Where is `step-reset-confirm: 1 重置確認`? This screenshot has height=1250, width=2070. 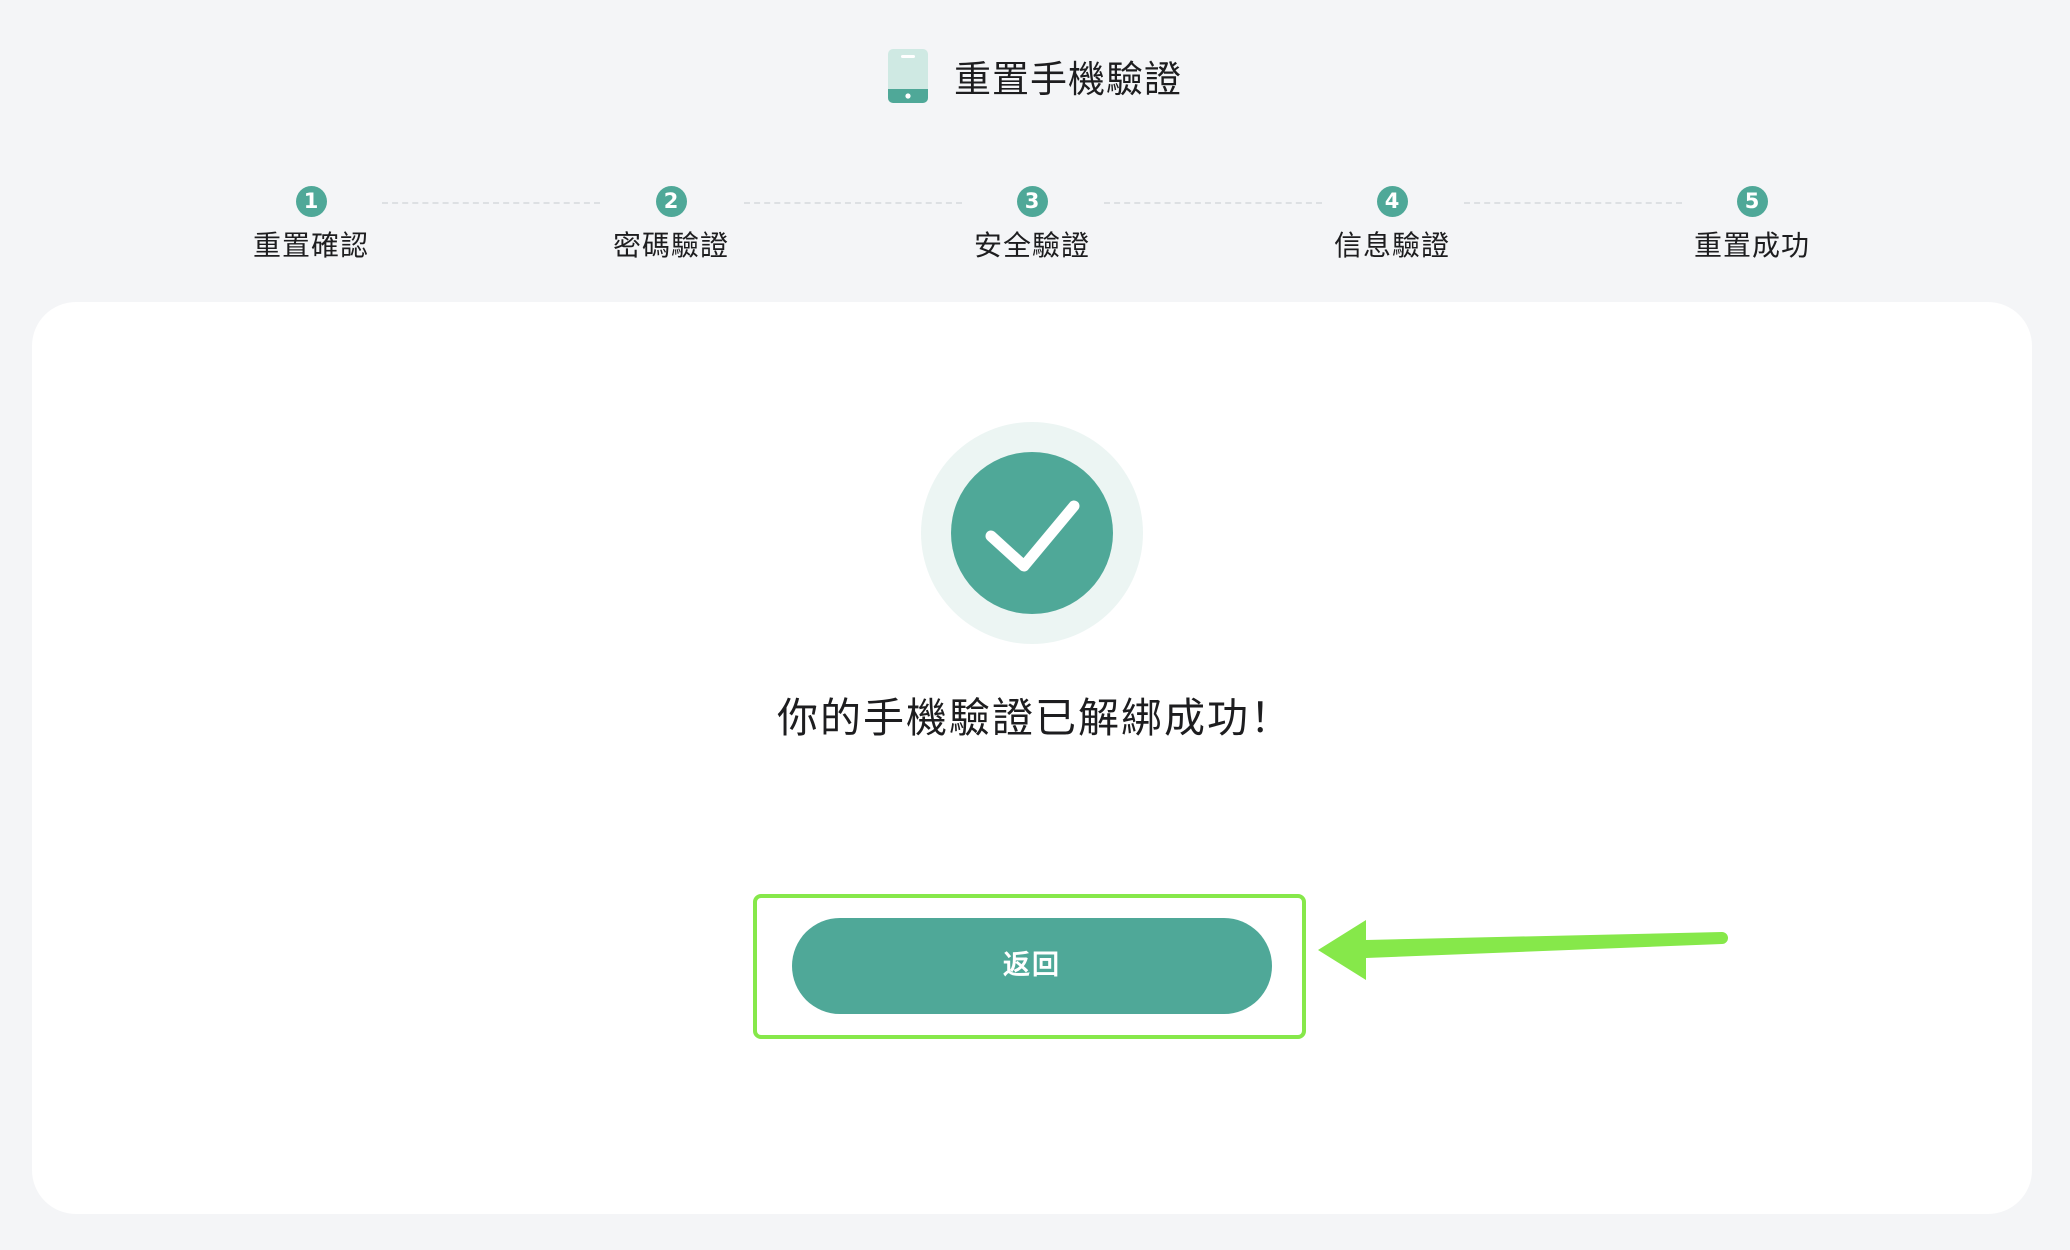
step-reset-confirm: 1 重置確認 is located at coordinates (311, 225).